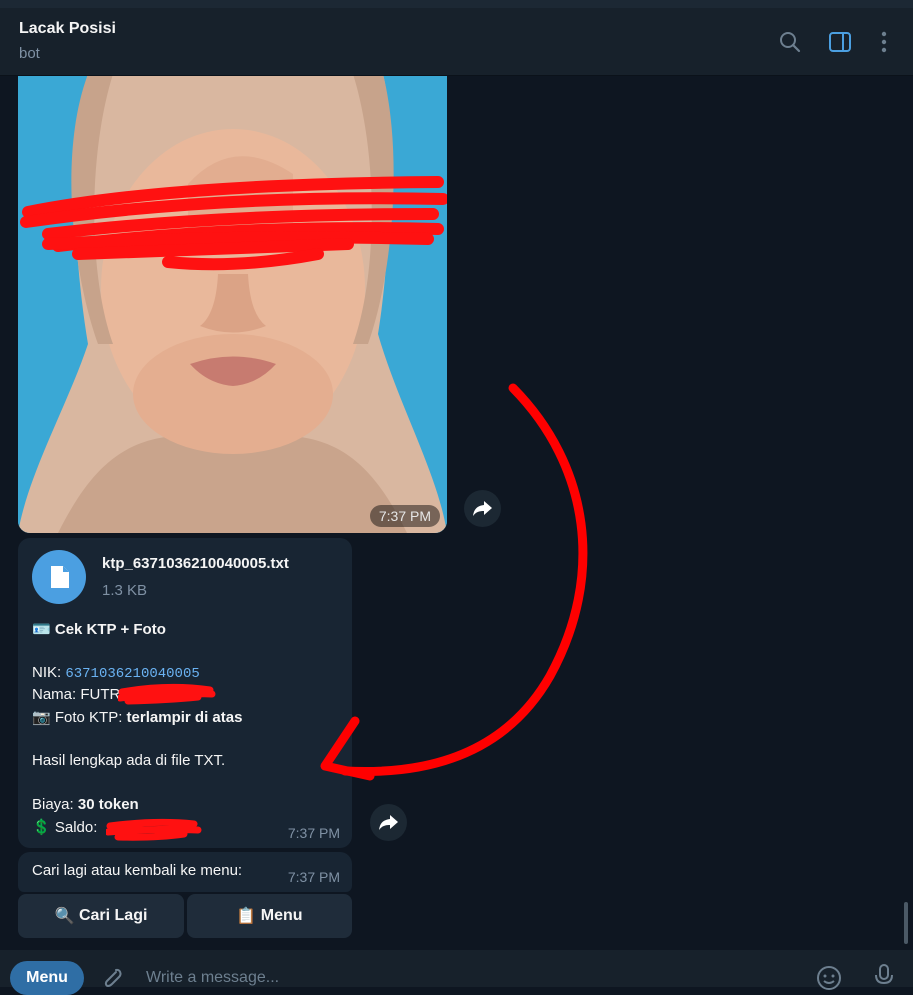 This screenshot has width=913, height=995. Describe the element at coordinates (125, 590) in the screenshot. I see `file-size: 1.3 KB` at that location.